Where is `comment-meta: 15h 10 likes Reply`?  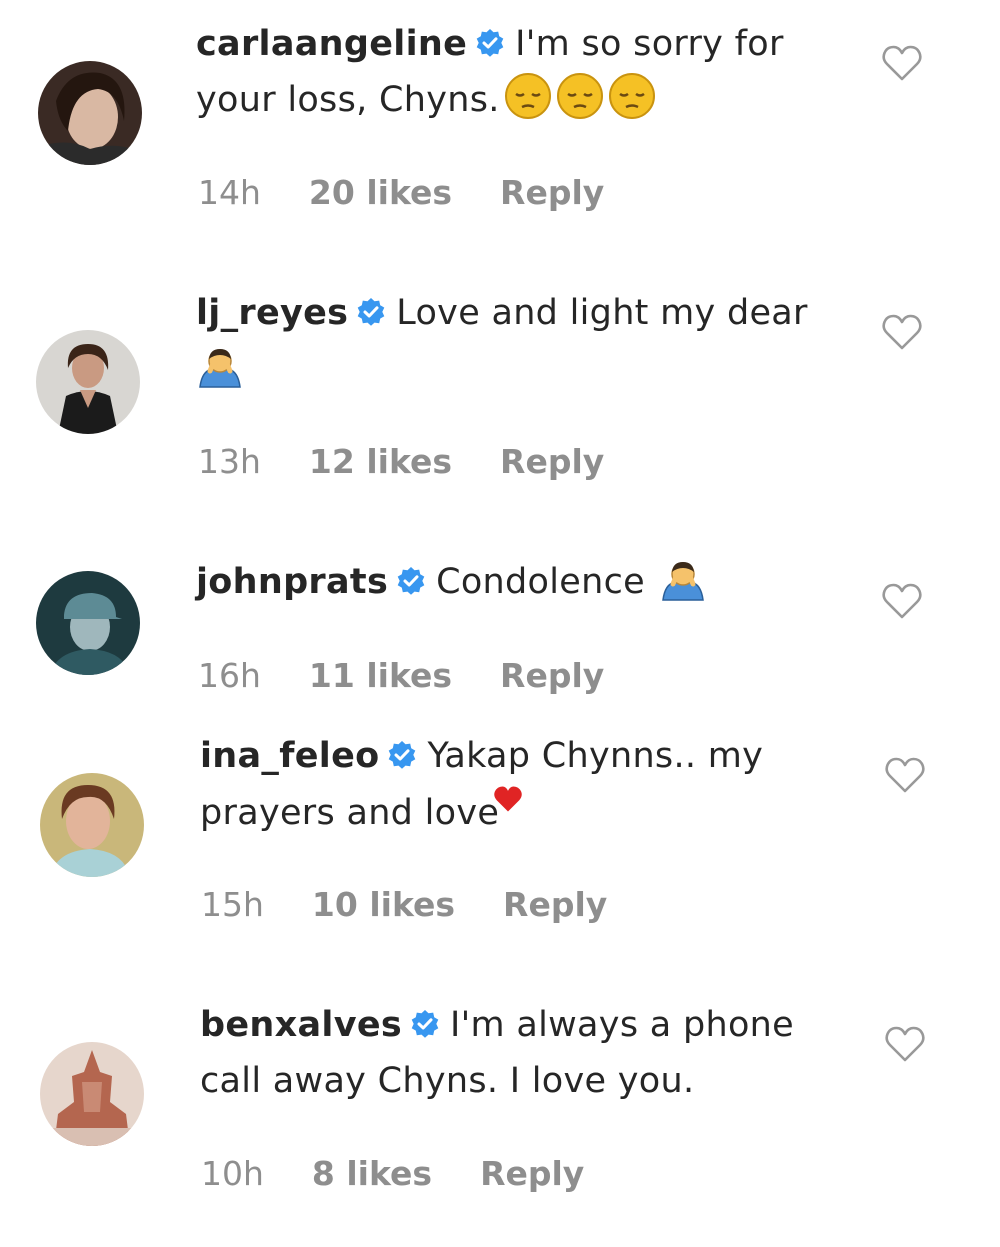
comment-meta: 15h 10 likes Reply is located at coordinates (428, 905).